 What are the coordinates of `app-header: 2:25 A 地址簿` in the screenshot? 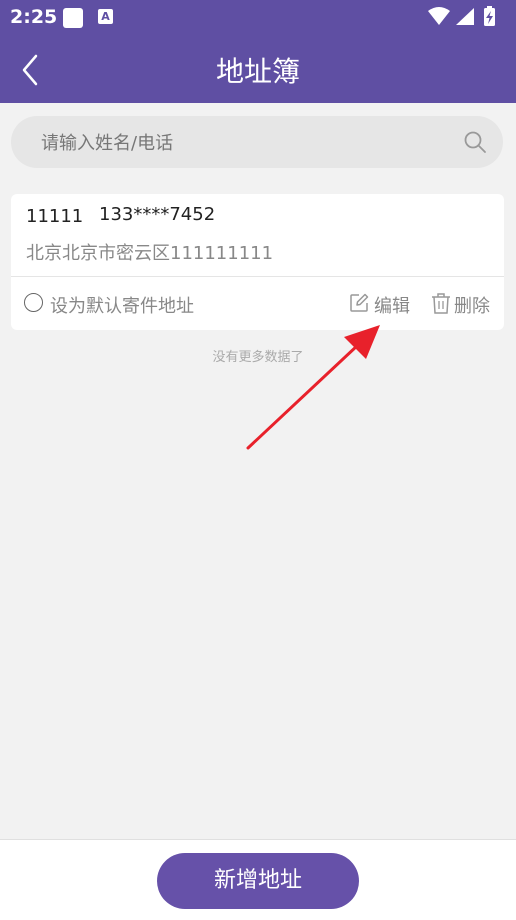 It's located at (258, 51).